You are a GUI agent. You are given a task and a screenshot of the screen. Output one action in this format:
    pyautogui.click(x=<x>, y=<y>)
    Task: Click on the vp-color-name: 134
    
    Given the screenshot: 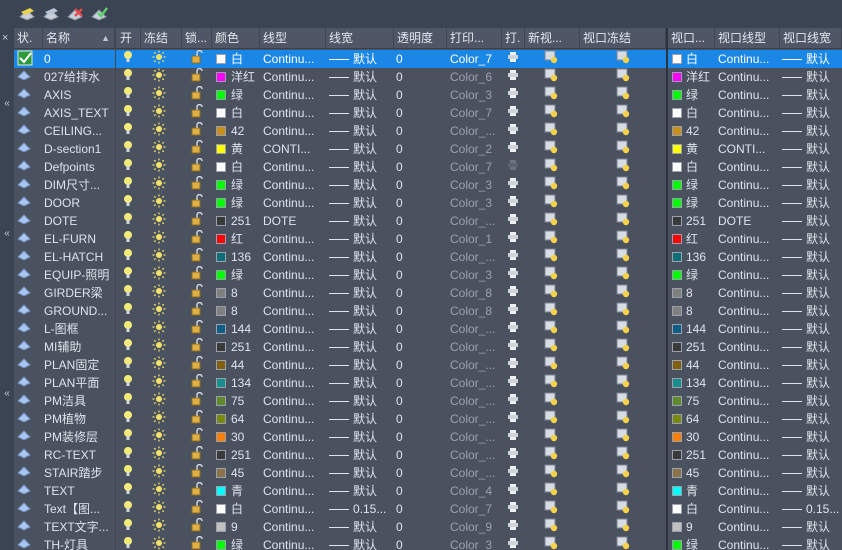 What is the action you would take?
    pyautogui.click(x=700, y=383)
    